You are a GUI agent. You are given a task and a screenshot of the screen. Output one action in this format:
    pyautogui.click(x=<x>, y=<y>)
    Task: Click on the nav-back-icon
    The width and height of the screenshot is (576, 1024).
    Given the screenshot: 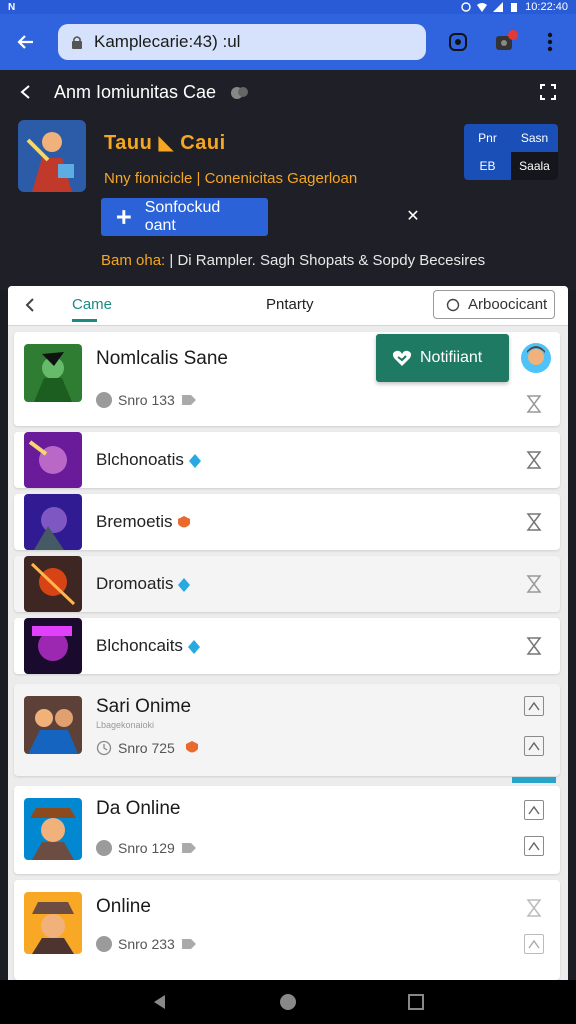 What is the action you would take?
    pyautogui.click(x=160, y=1002)
    